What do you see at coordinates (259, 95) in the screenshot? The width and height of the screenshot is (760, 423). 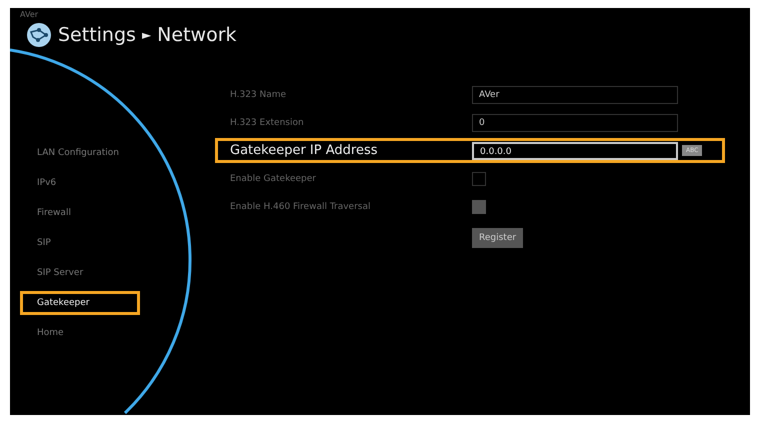 I see `field-label: H.323 Name` at bounding box center [259, 95].